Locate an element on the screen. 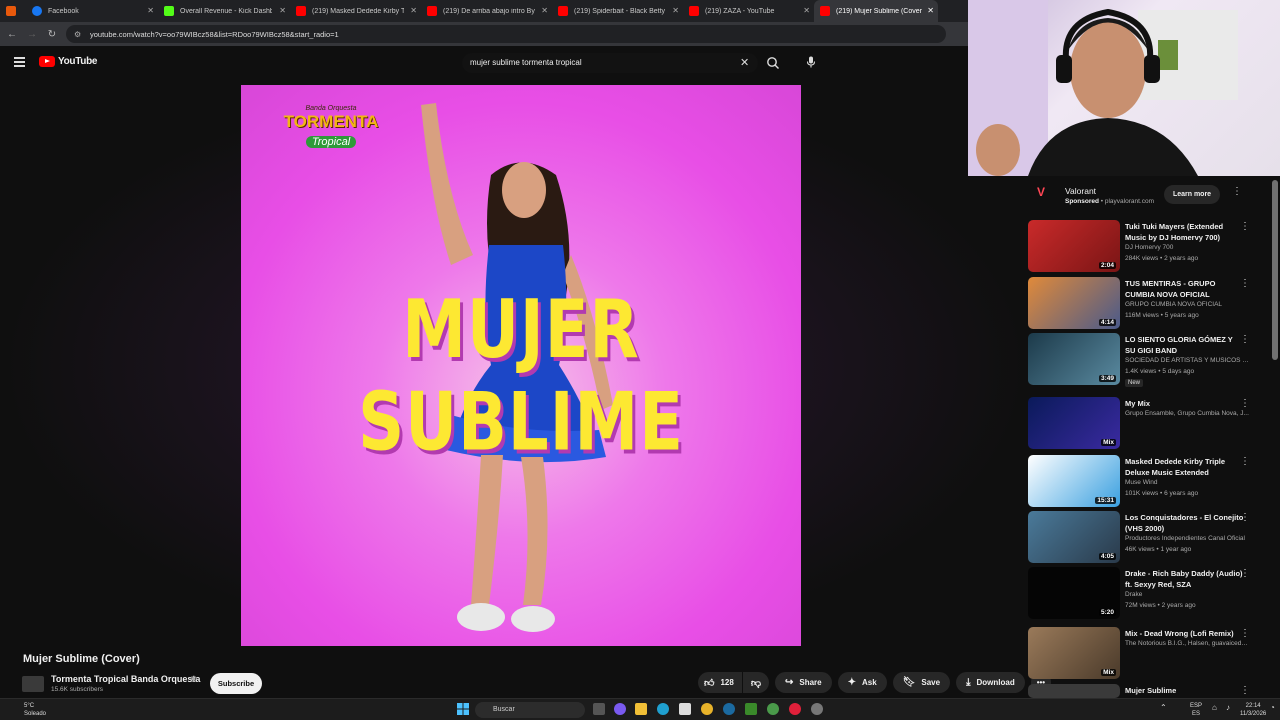 The image size is (1280, 720). share-button: ↪ Share is located at coordinates (803, 682).